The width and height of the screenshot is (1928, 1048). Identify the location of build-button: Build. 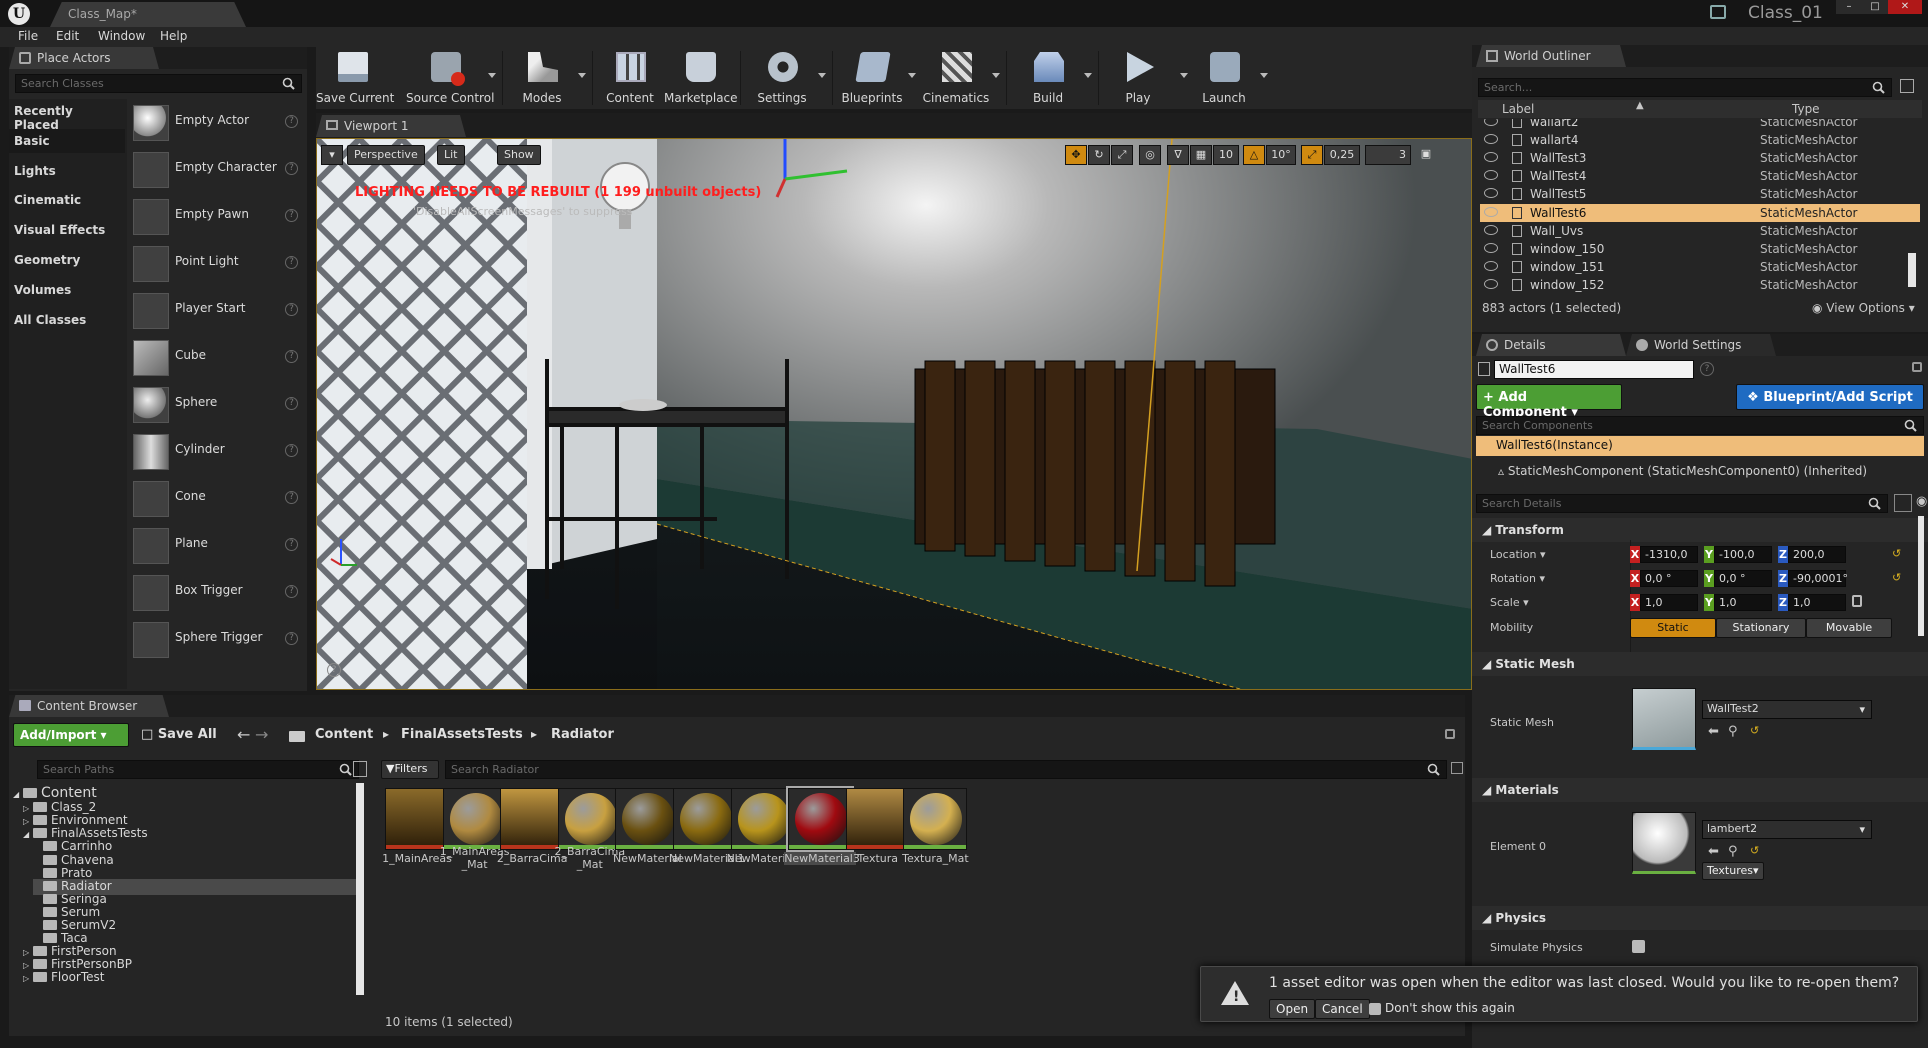
(1048, 78).